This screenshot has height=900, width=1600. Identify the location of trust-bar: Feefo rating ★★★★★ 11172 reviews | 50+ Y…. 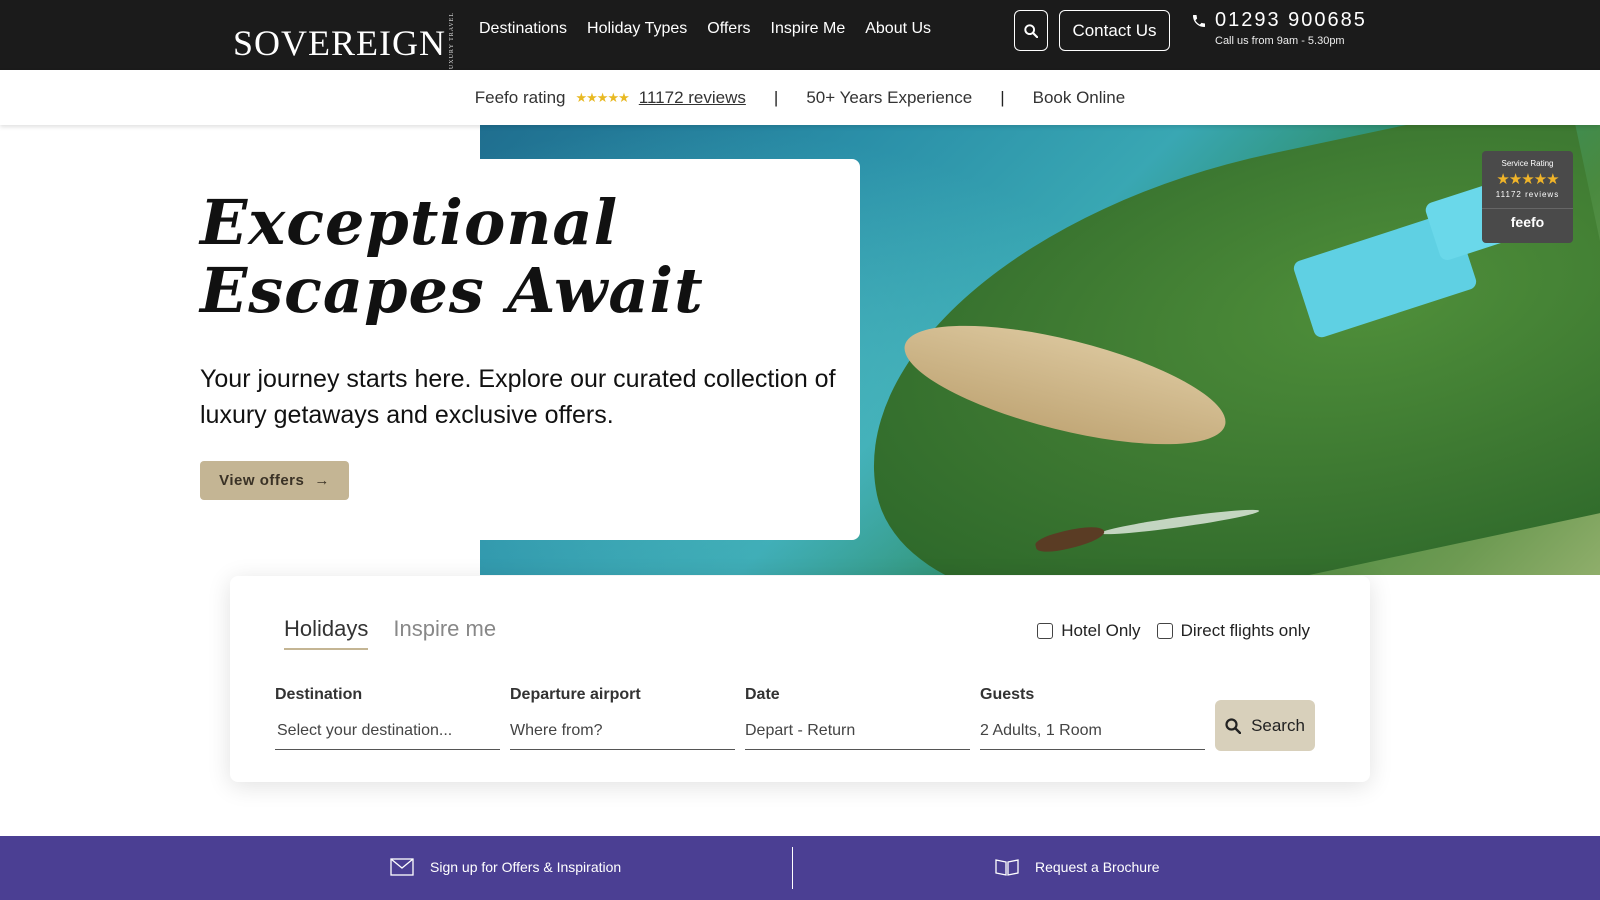
(800, 97).